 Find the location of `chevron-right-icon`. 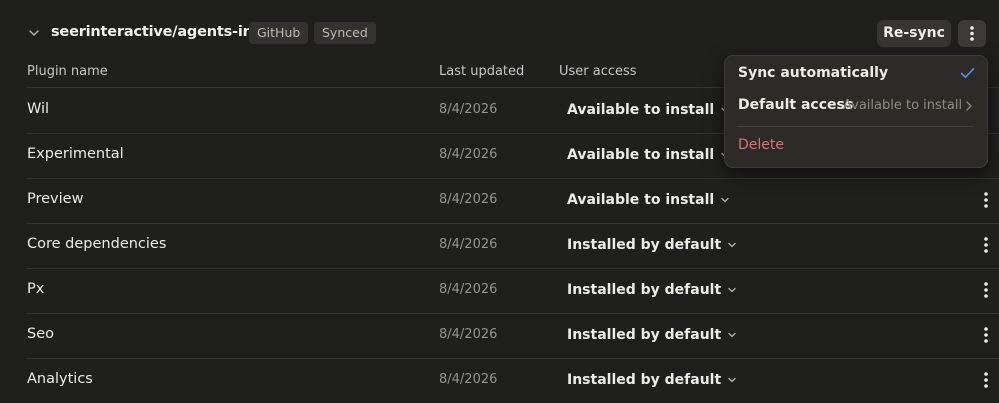

chevron-right-icon is located at coordinates (969, 106).